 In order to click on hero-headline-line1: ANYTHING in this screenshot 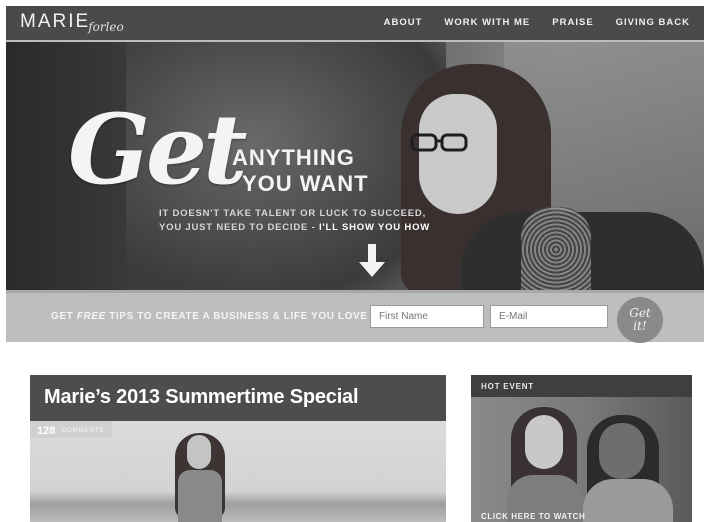, I will do `click(293, 157)`.